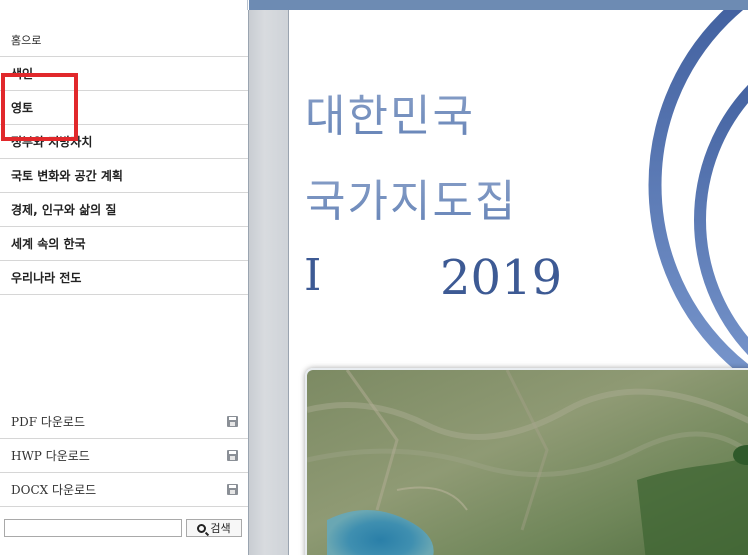 The image size is (748, 555). I want to click on nav-item-full-map: 우리나라 전도, so click(124, 278).